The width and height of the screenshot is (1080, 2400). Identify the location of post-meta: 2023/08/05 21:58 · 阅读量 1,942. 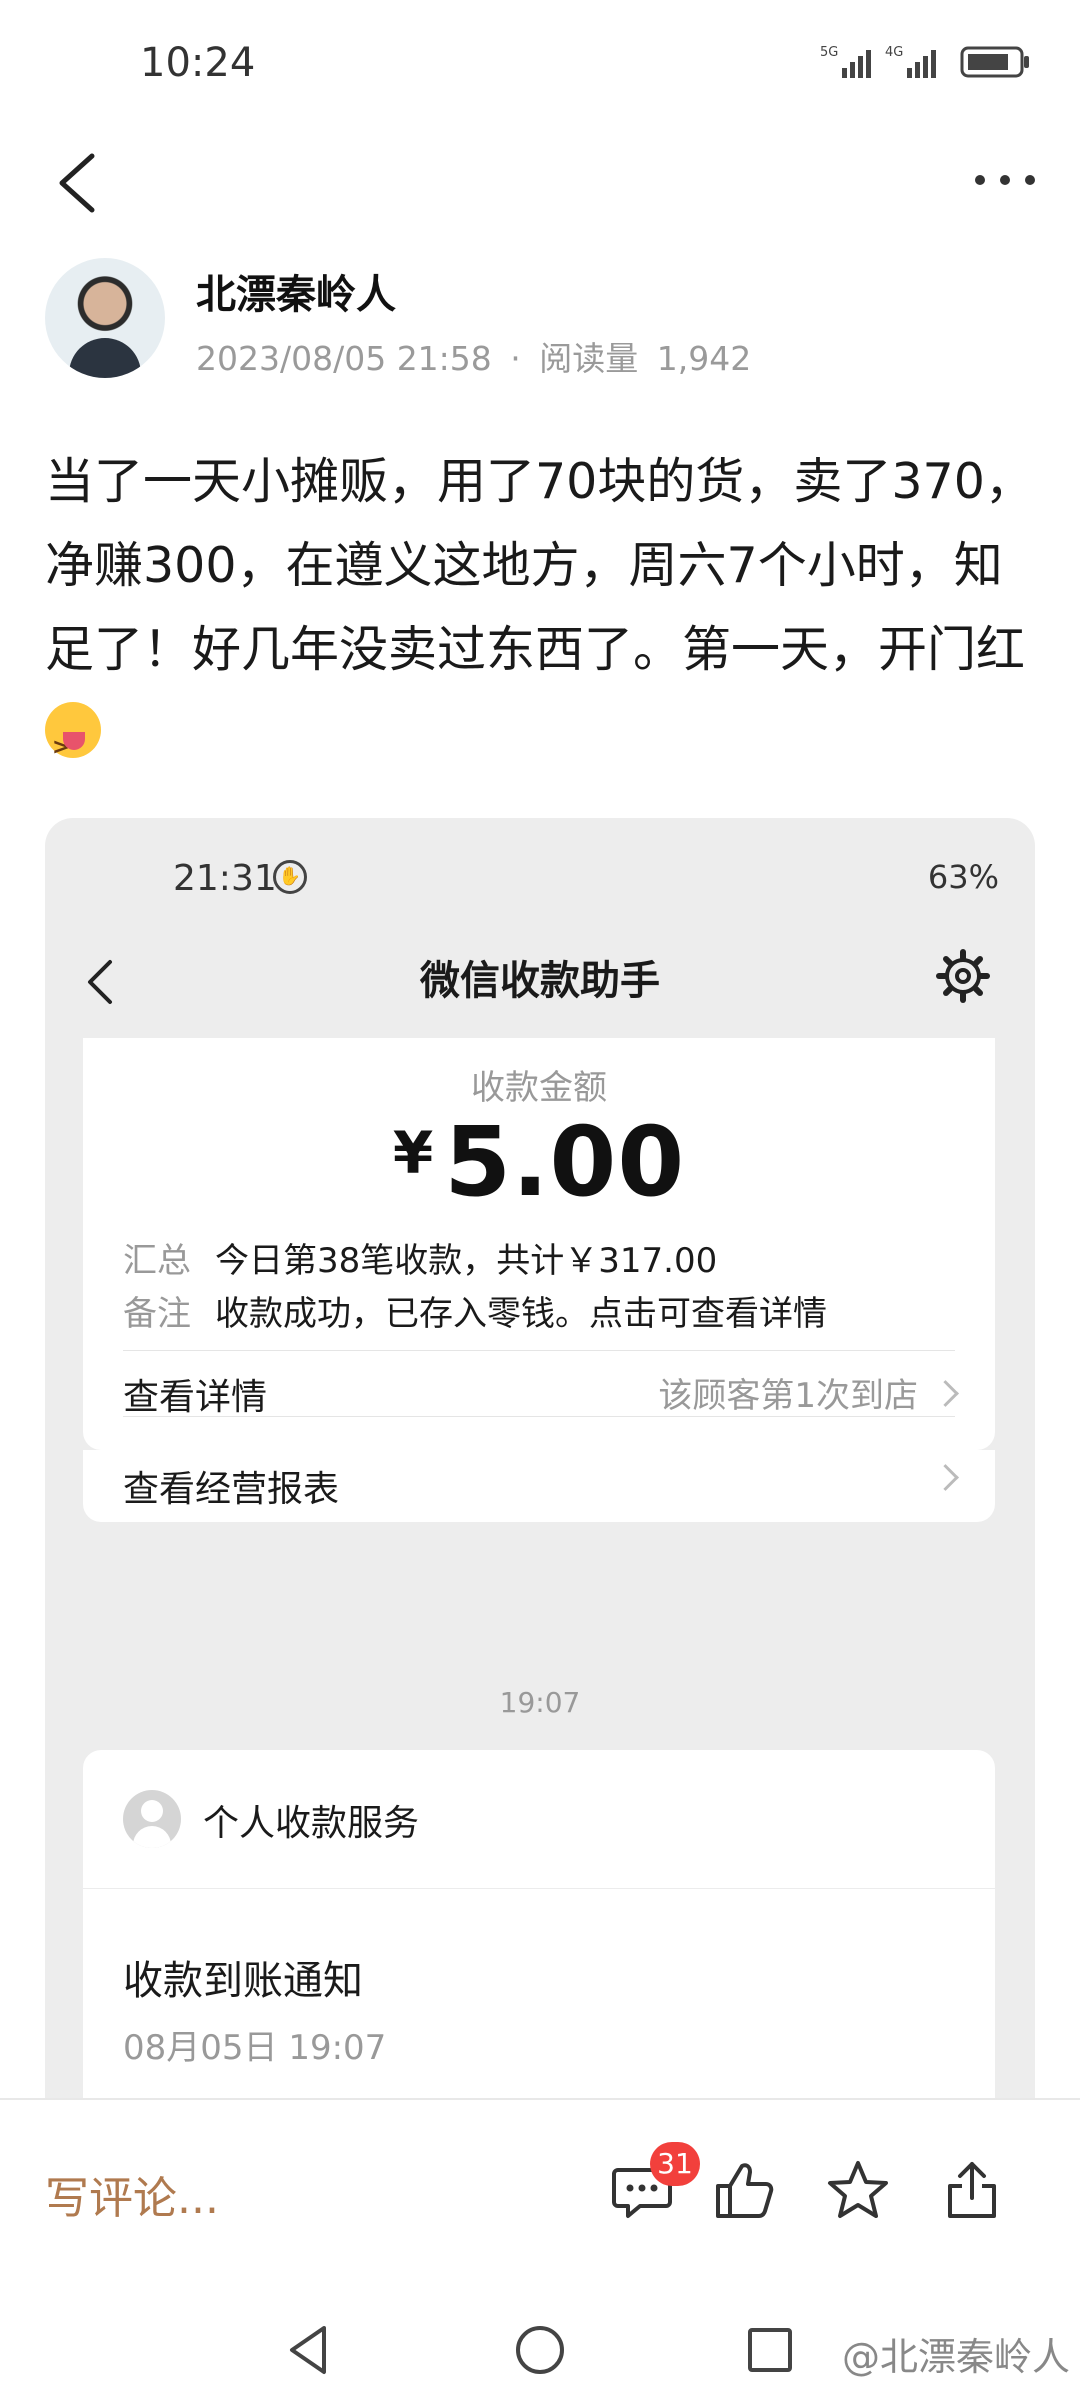
(477, 356).